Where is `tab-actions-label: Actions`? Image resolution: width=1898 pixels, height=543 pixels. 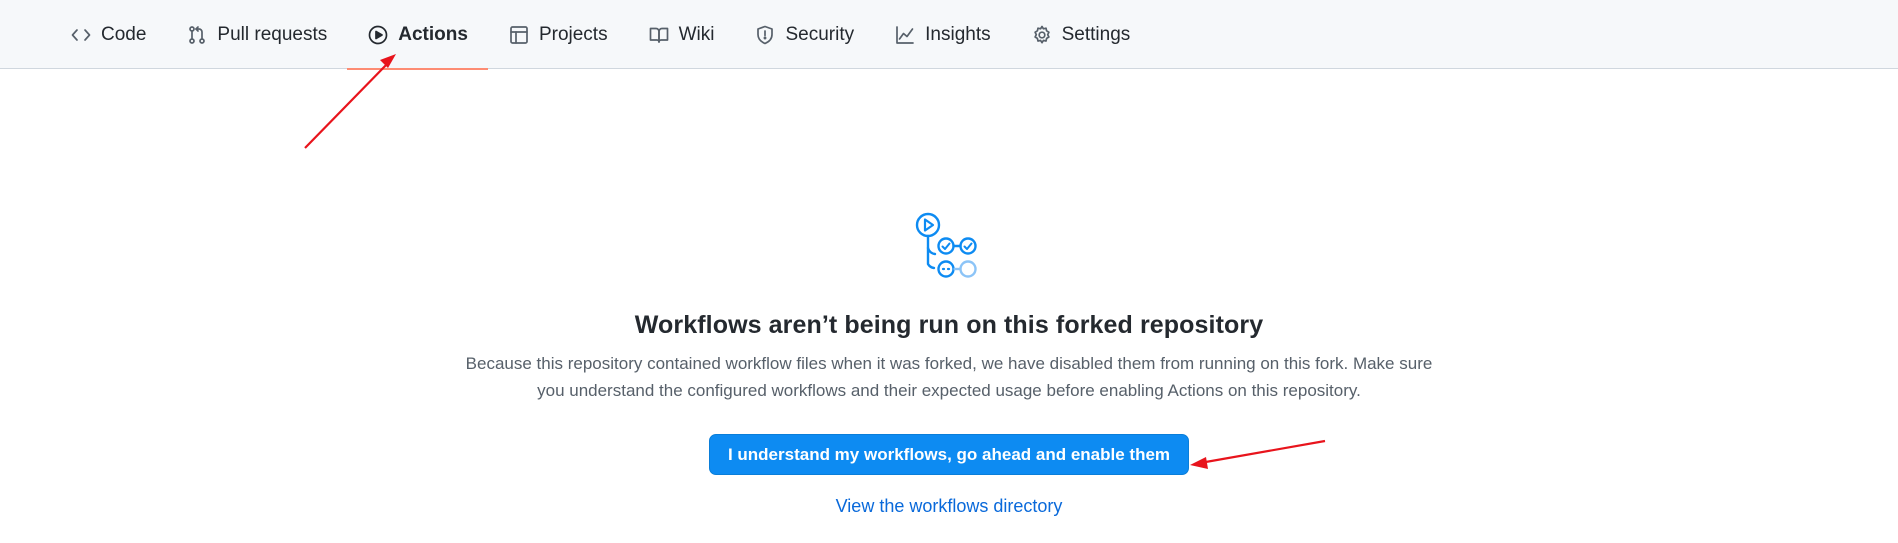 tab-actions-label: Actions is located at coordinates (433, 34).